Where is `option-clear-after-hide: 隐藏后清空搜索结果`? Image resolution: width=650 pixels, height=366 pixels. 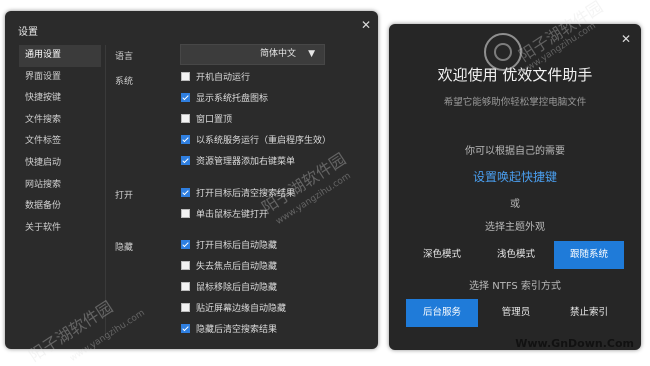 option-clear-after-hide: 隐藏后清空搜索结果 is located at coordinates (229, 330).